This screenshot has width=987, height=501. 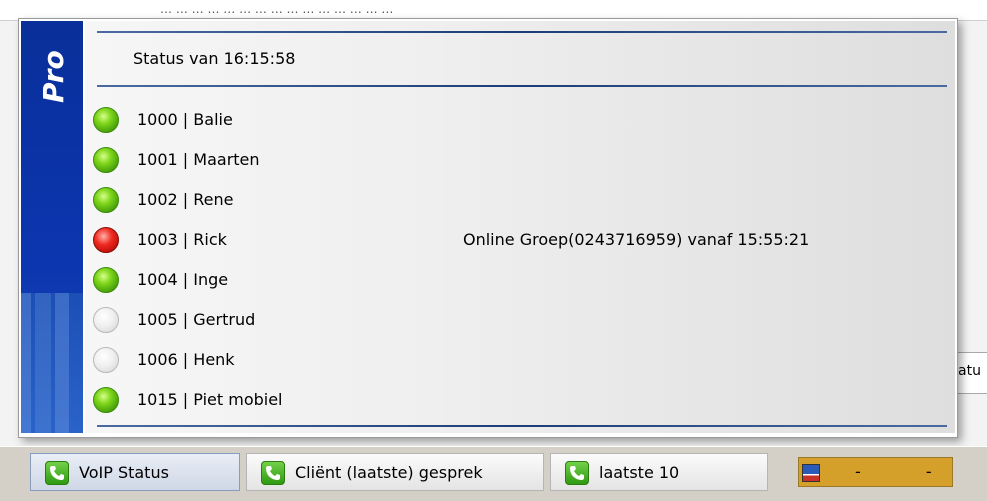 What do you see at coordinates (186, 359) in the screenshot?
I see `extension-label: 1006 | Henk` at bounding box center [186, 359].